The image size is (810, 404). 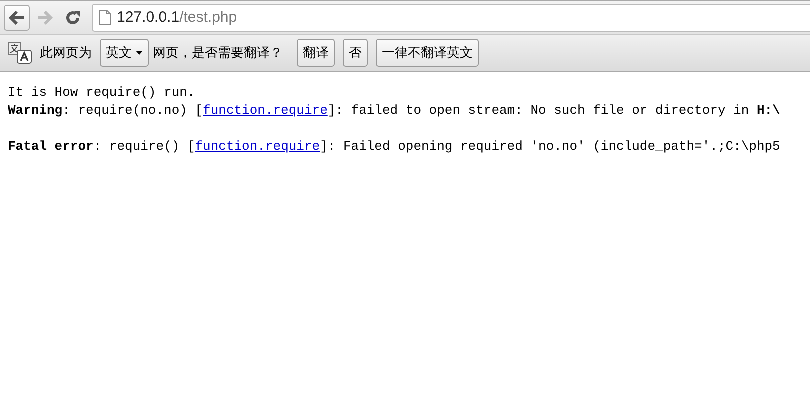 I want to click on back-arrow-icon, so click(x=17, y=17).